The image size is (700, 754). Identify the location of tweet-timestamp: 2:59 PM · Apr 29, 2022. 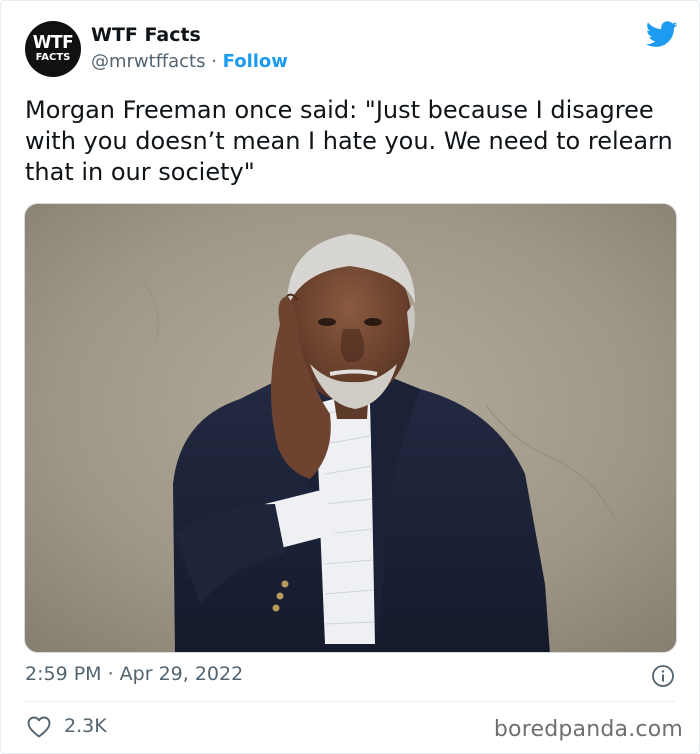
(134, 674).